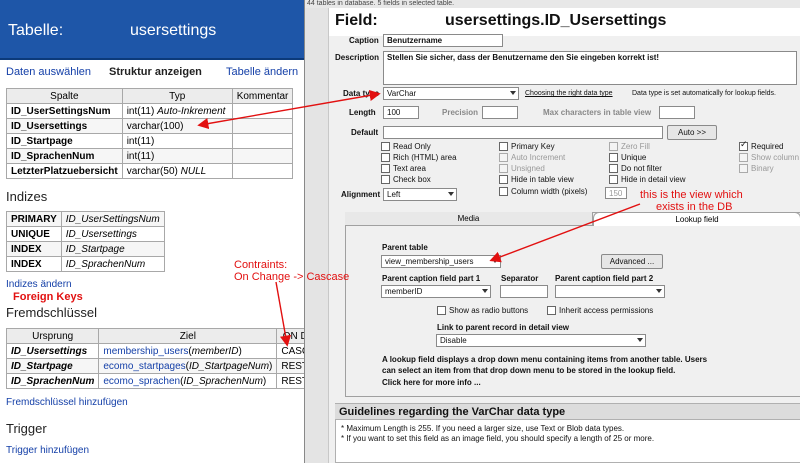 Image resolution: width=800 pixels, height=463 pixels. What do you see at coordinates (436, 291) in the screenshot?
I see `parent-caption1-select: memberID` at bounding box center [436, 291].